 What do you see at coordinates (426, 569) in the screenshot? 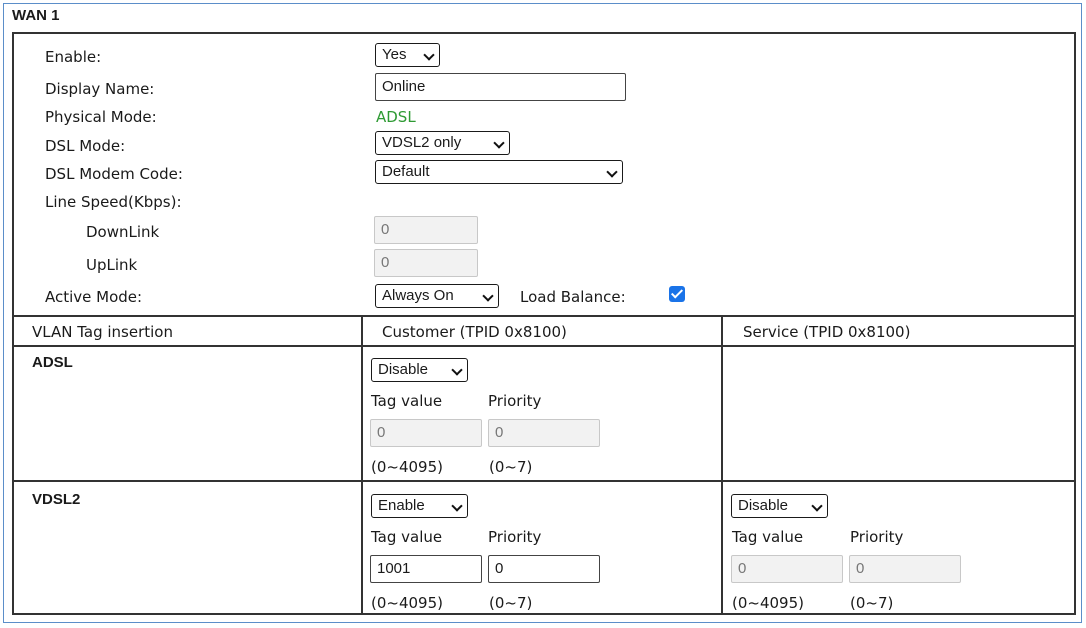
I see `vdsl2-customer-tag-input: 1001` at bounding box center [426, 569].